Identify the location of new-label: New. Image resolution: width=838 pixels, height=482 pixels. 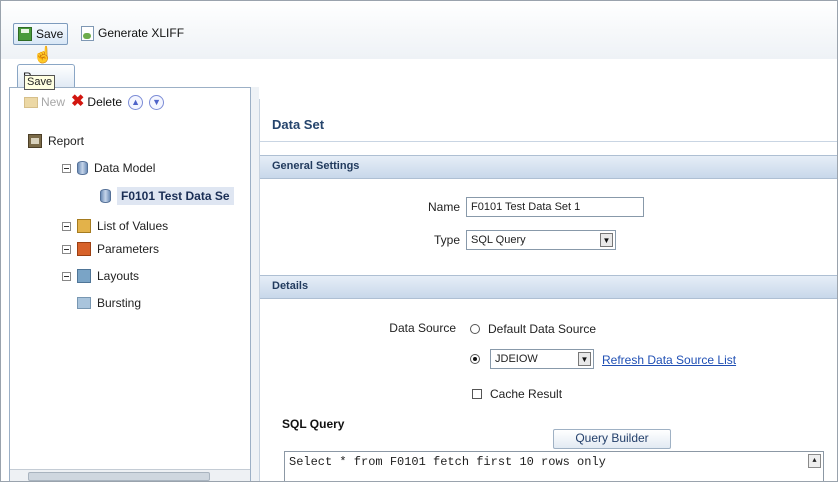
(53, 102).